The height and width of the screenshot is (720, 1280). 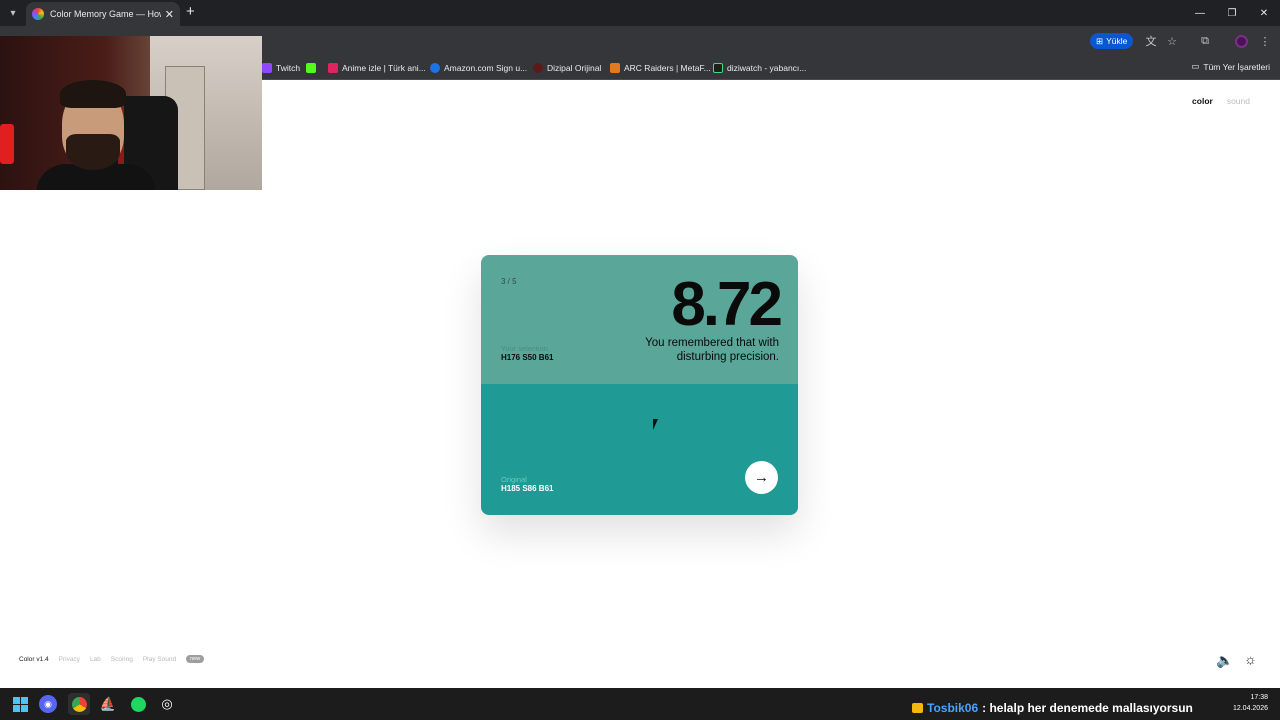 I want to click on bookmark-kick, so click(x=311, y=68).